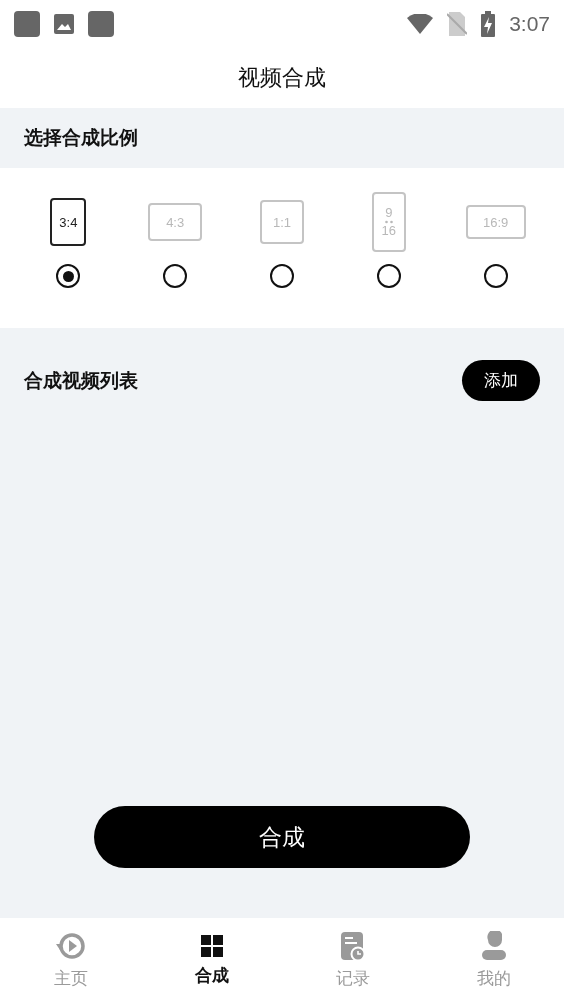  I want to click on battery-charging-icon, so click(488, 24).